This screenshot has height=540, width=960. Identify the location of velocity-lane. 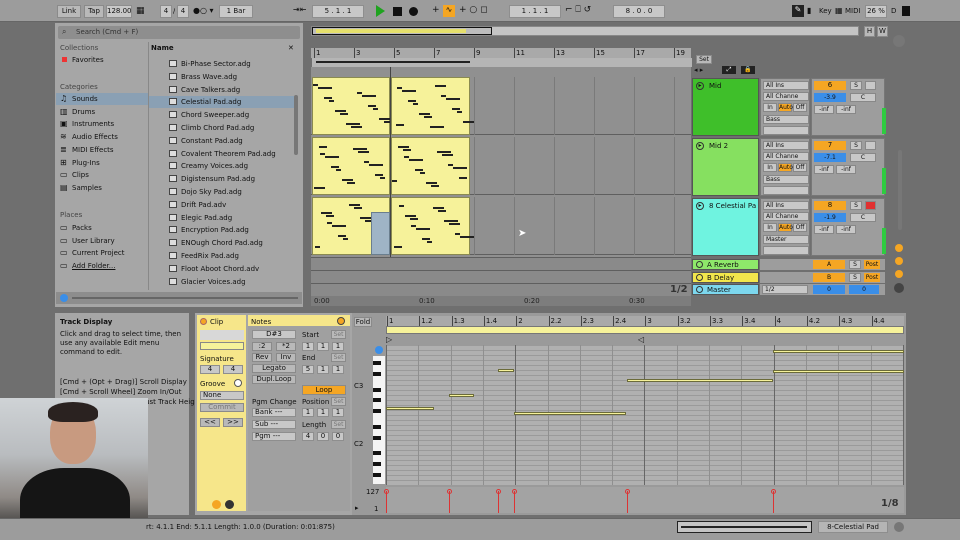
(644, 500).